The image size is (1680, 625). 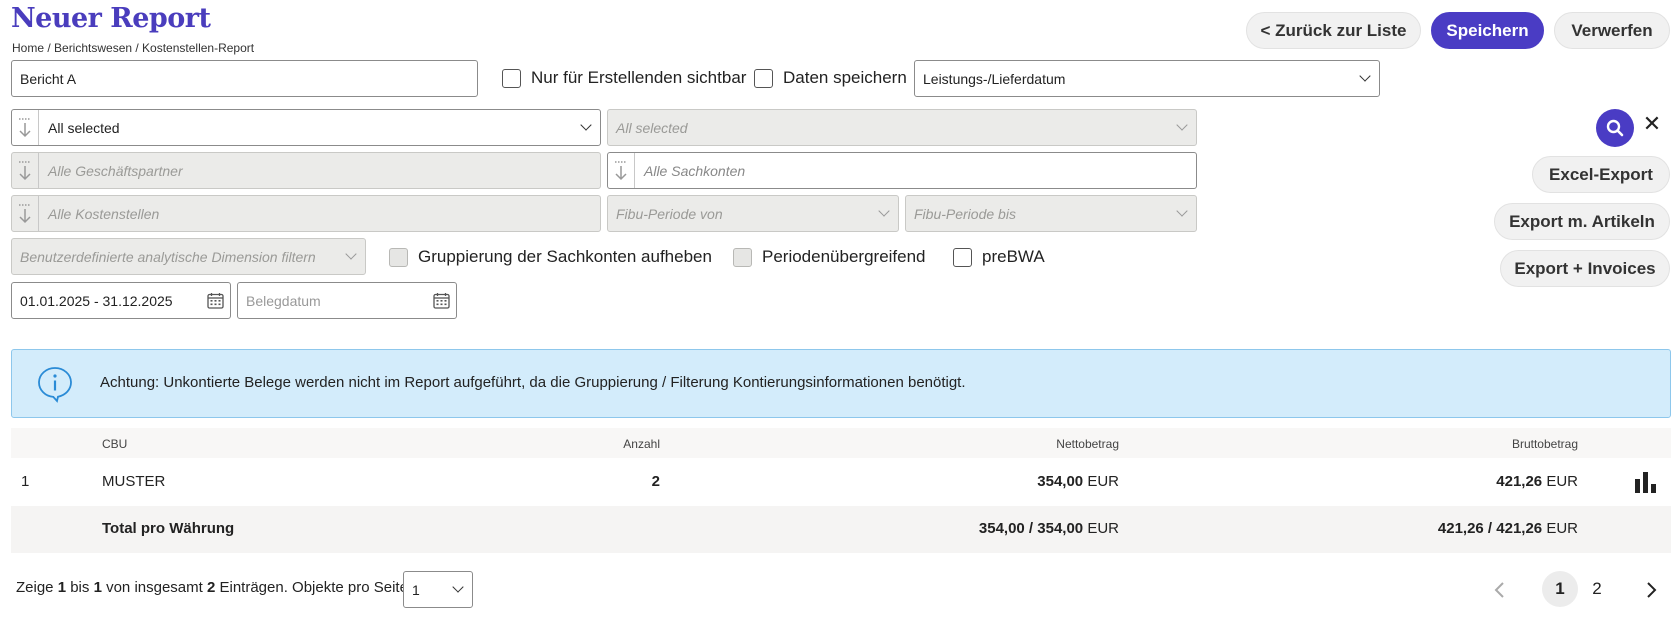 I want to click on row-anzahl: 2, so click(x=655, y=481).